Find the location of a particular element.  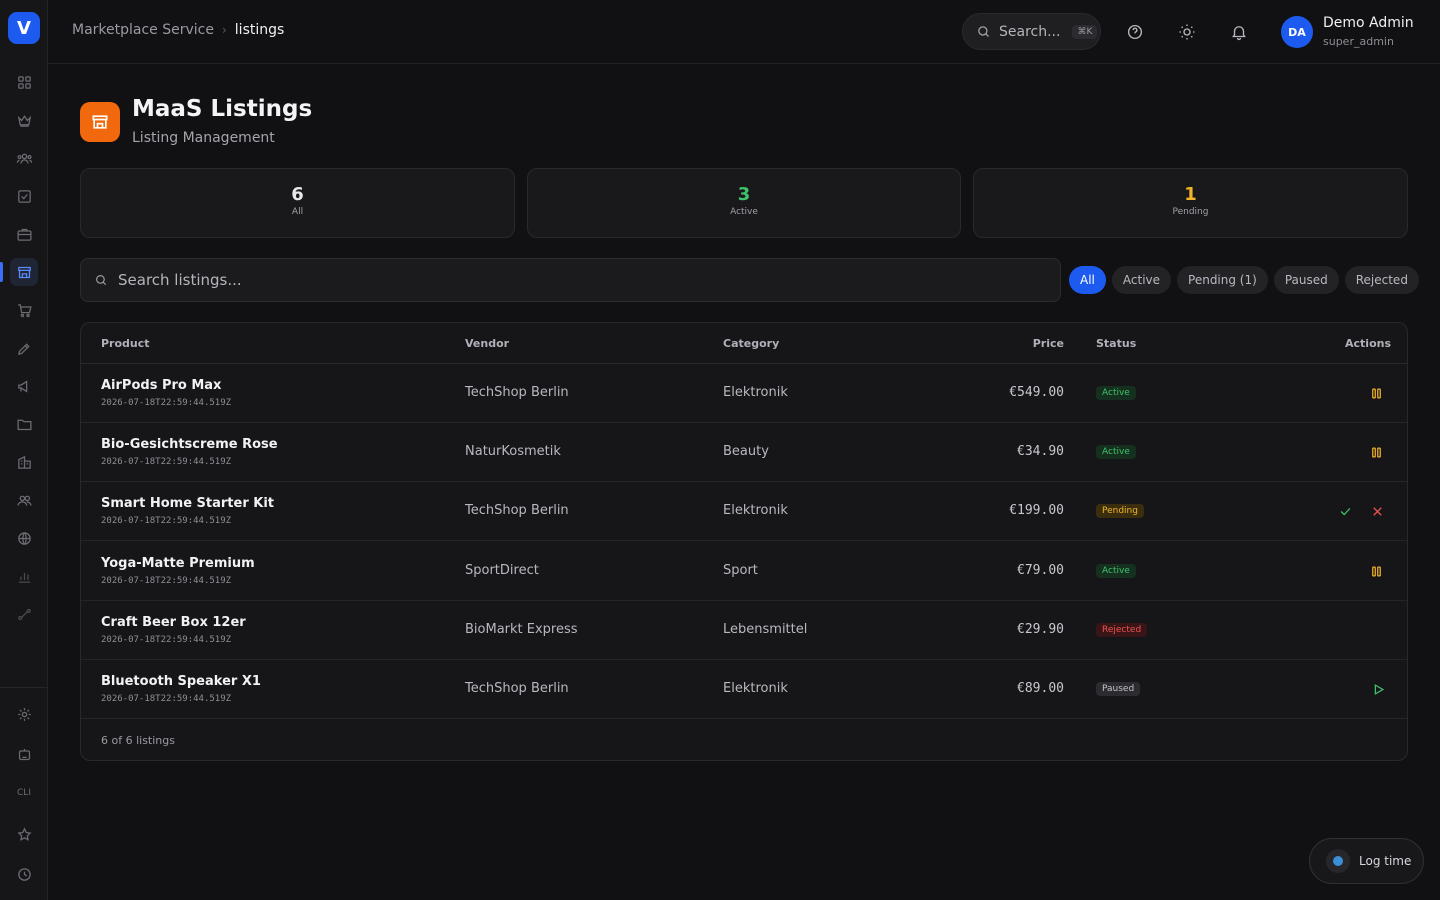

stat-label: Pending is located at coordinates (1190, 212).